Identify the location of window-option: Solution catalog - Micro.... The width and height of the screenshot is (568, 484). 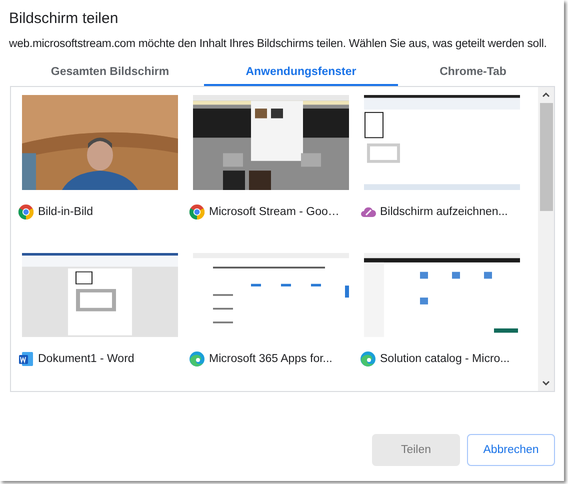
(443, 327).